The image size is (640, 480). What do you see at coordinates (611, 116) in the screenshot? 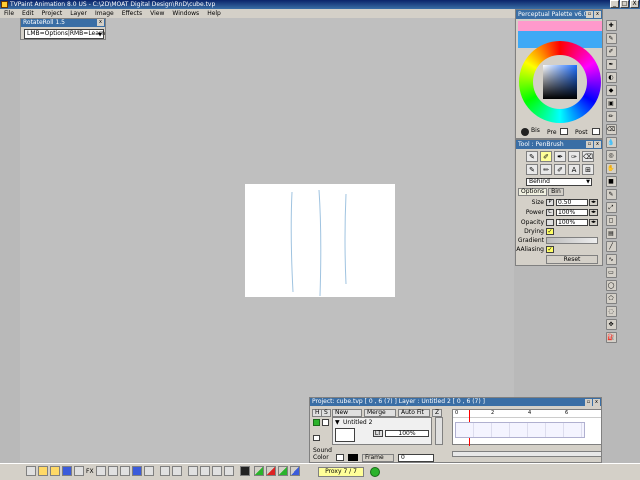
I see `sketch-icon: ✏` at bounding box center [611, 116].